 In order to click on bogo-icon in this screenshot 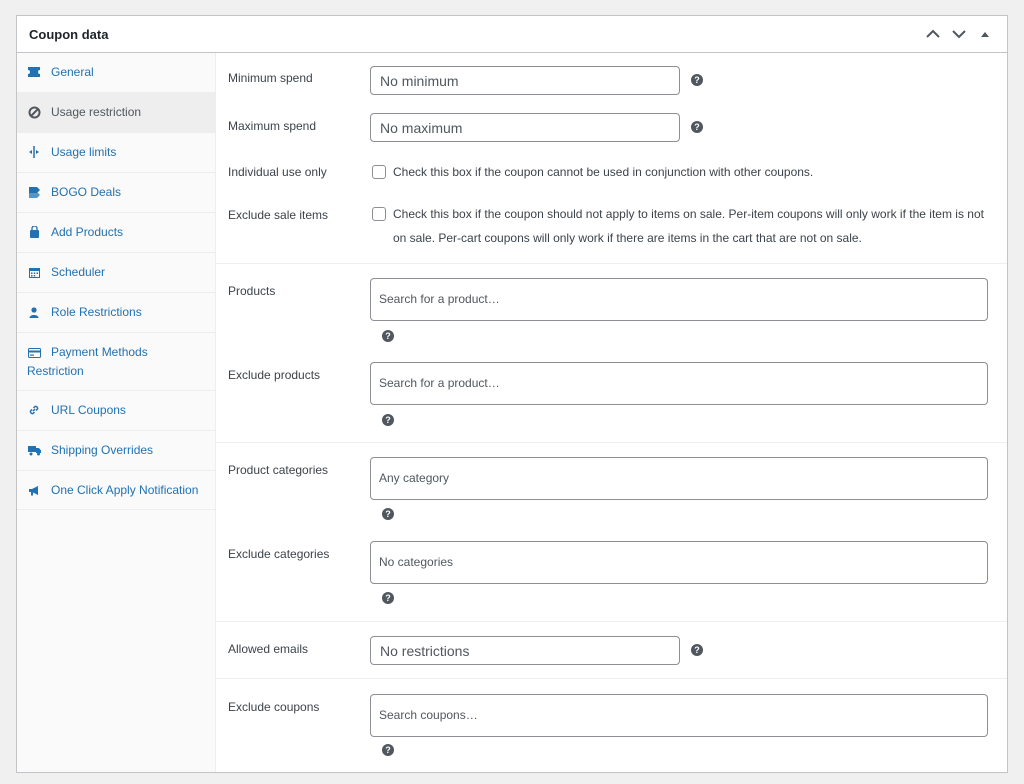, I will do `click(34, 192)`.